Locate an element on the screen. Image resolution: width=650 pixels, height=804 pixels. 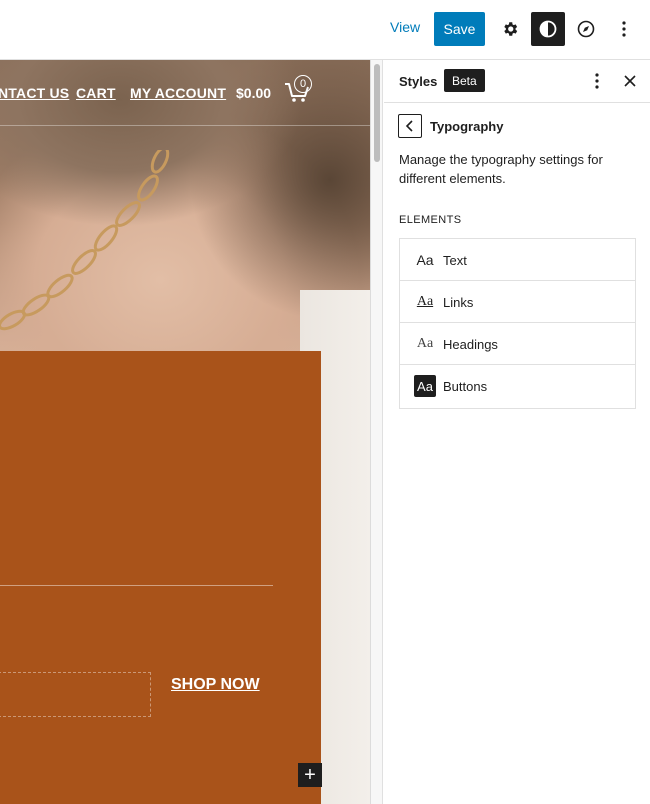
editor-toolbar: View Save is located at coordinates (325, 30).